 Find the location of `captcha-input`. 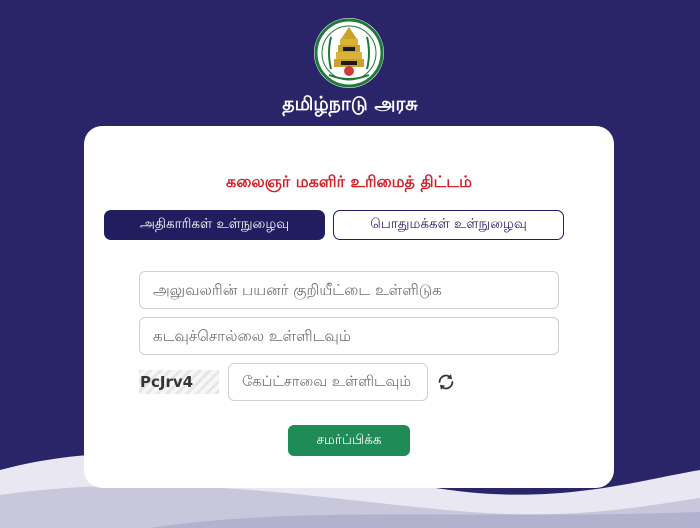

captcha-input is located at coordinates (328, 382).